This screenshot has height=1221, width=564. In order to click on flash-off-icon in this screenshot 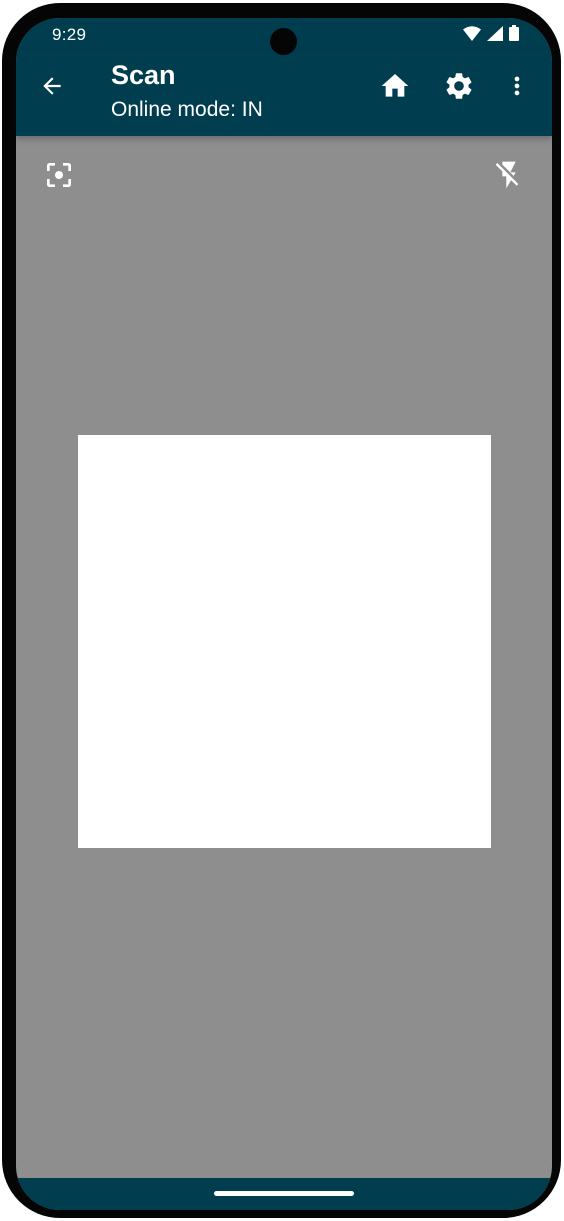, I will do `click(509, 177)`.